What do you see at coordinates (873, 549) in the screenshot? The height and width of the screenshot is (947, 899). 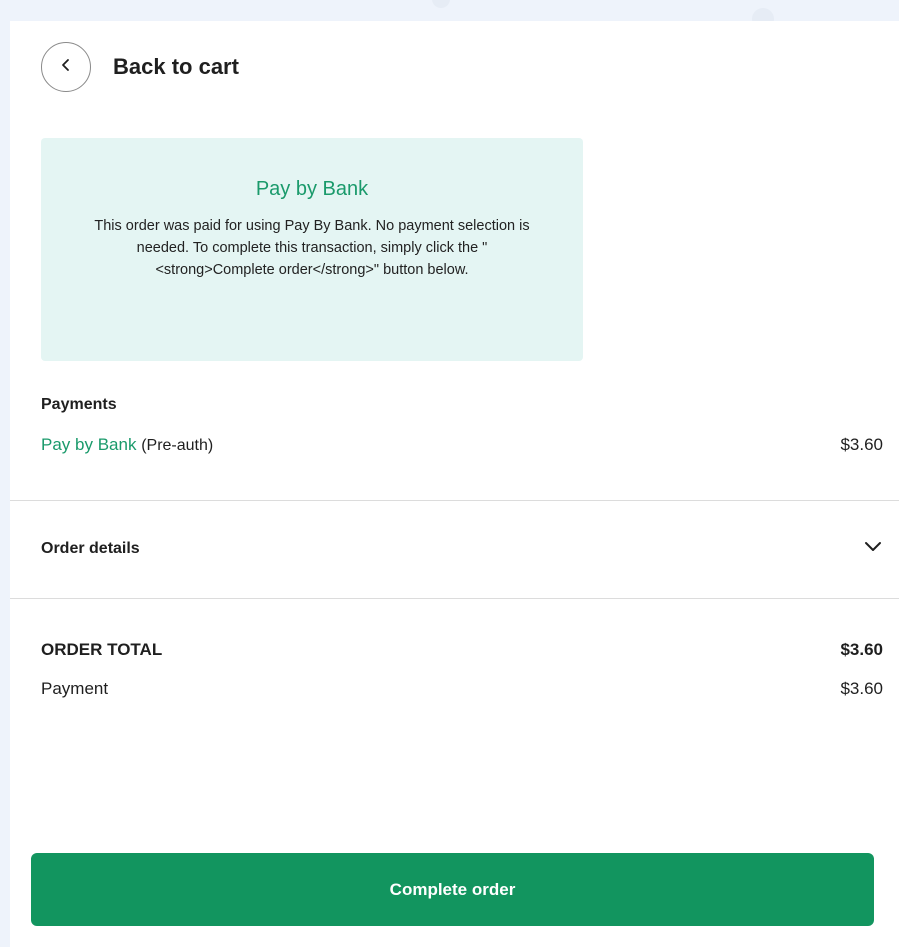 I see `chevron-down-icon` at bounding box center [873, 549].